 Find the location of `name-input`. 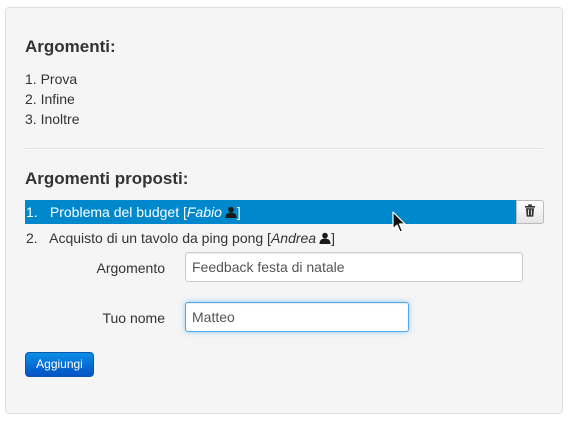

name-input is located at coordinates (297, 317).